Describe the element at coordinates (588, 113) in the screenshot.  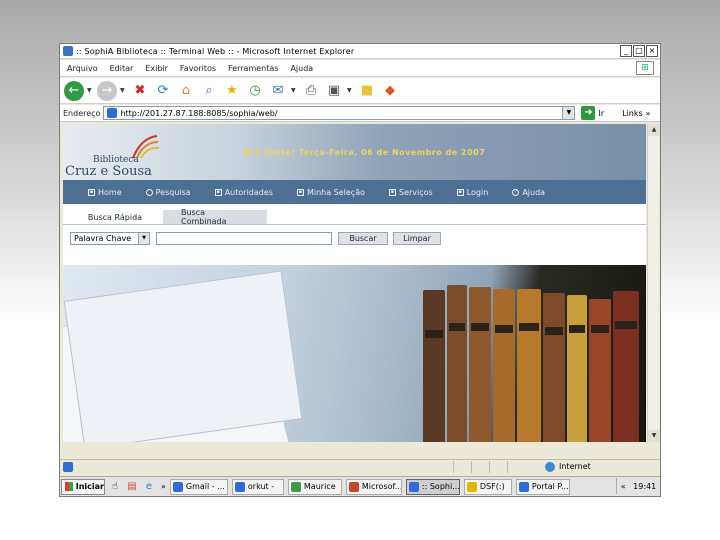
I see `go-arrow-icon: ➜` at that location.